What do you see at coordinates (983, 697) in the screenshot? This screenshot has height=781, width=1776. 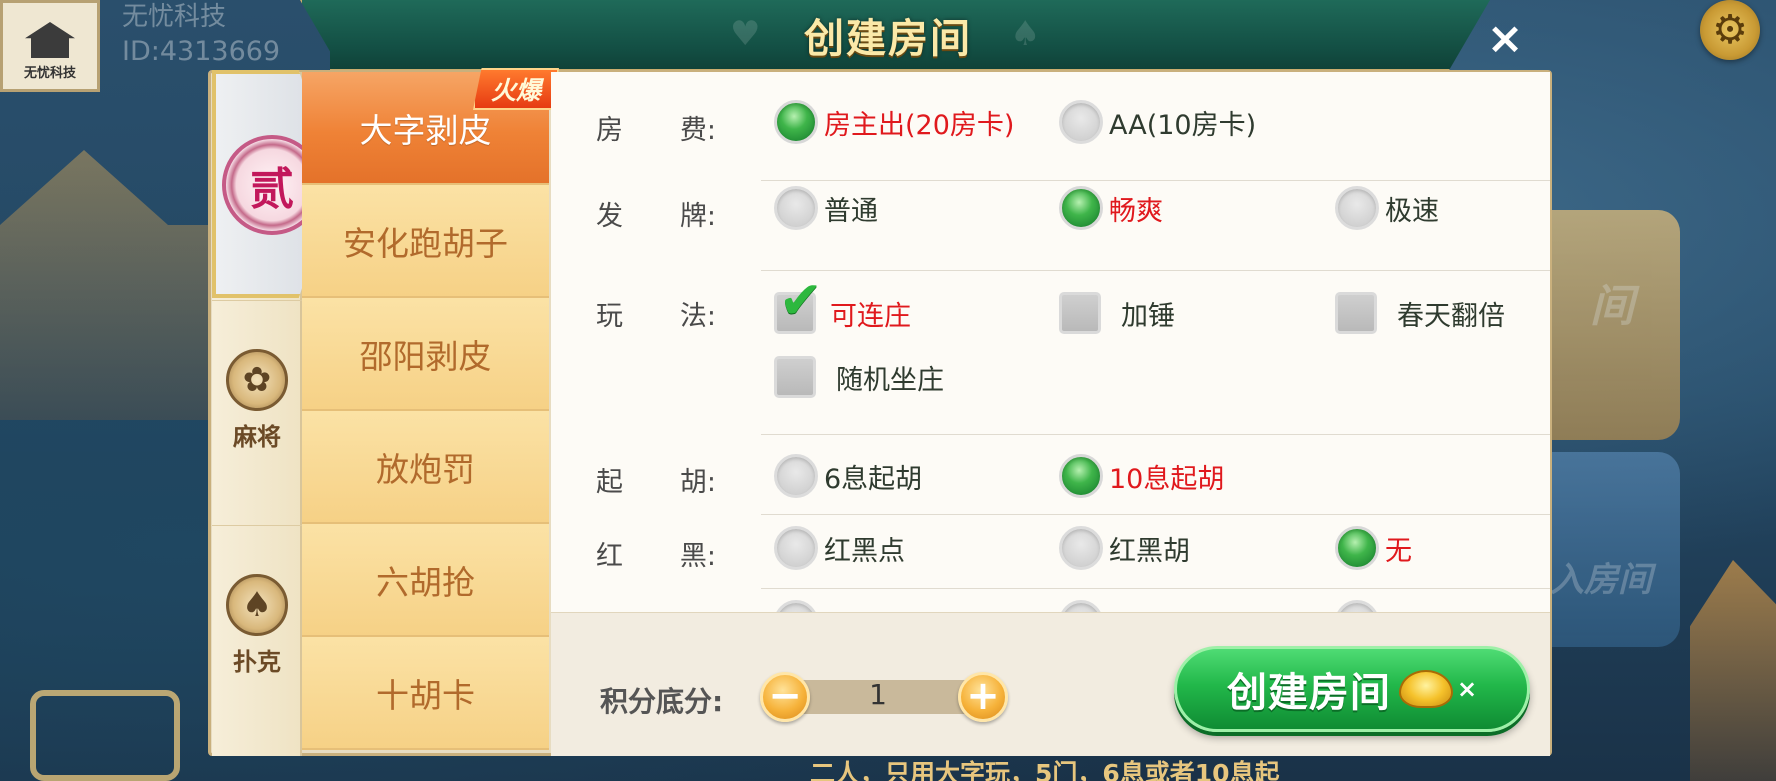 I see `plus-button: +` at bounding box center [983, 697].